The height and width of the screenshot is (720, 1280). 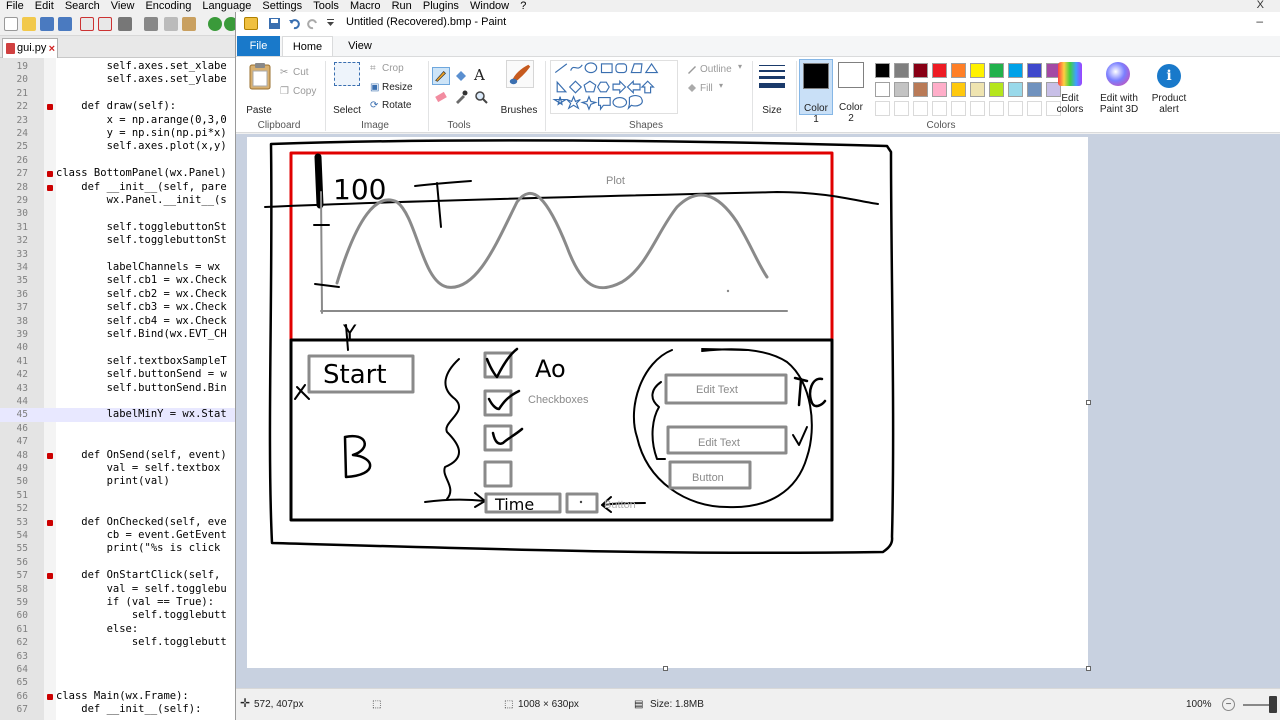 What do you see at coordinates (168, 6) in the screenshot?
I see `npp-menu-encoding: Encoding` at bounding box center [168, 6].